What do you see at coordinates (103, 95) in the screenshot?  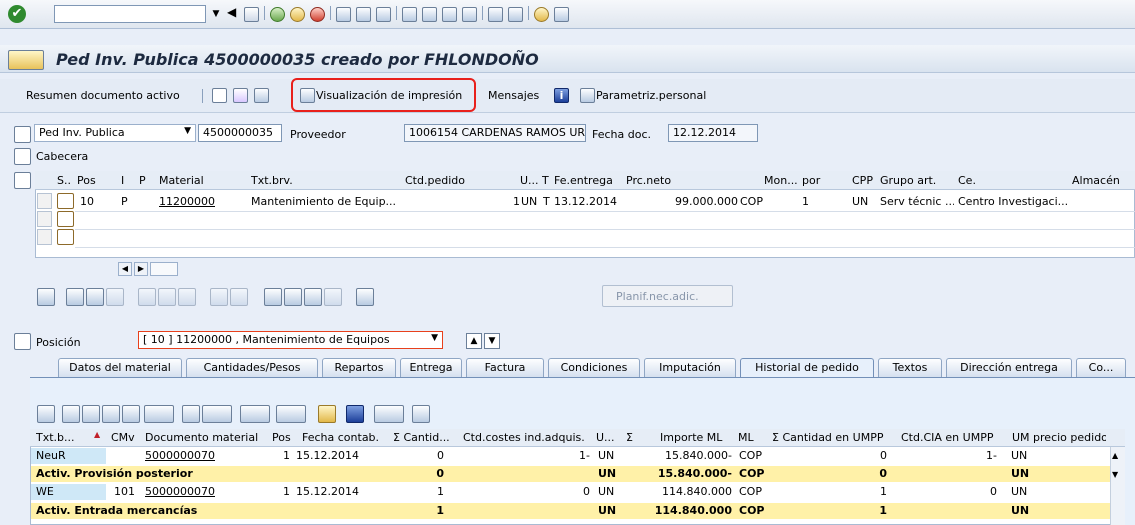 I see `resumen-documento-button: Resumen documento activo` at bounding box center [103, 95].